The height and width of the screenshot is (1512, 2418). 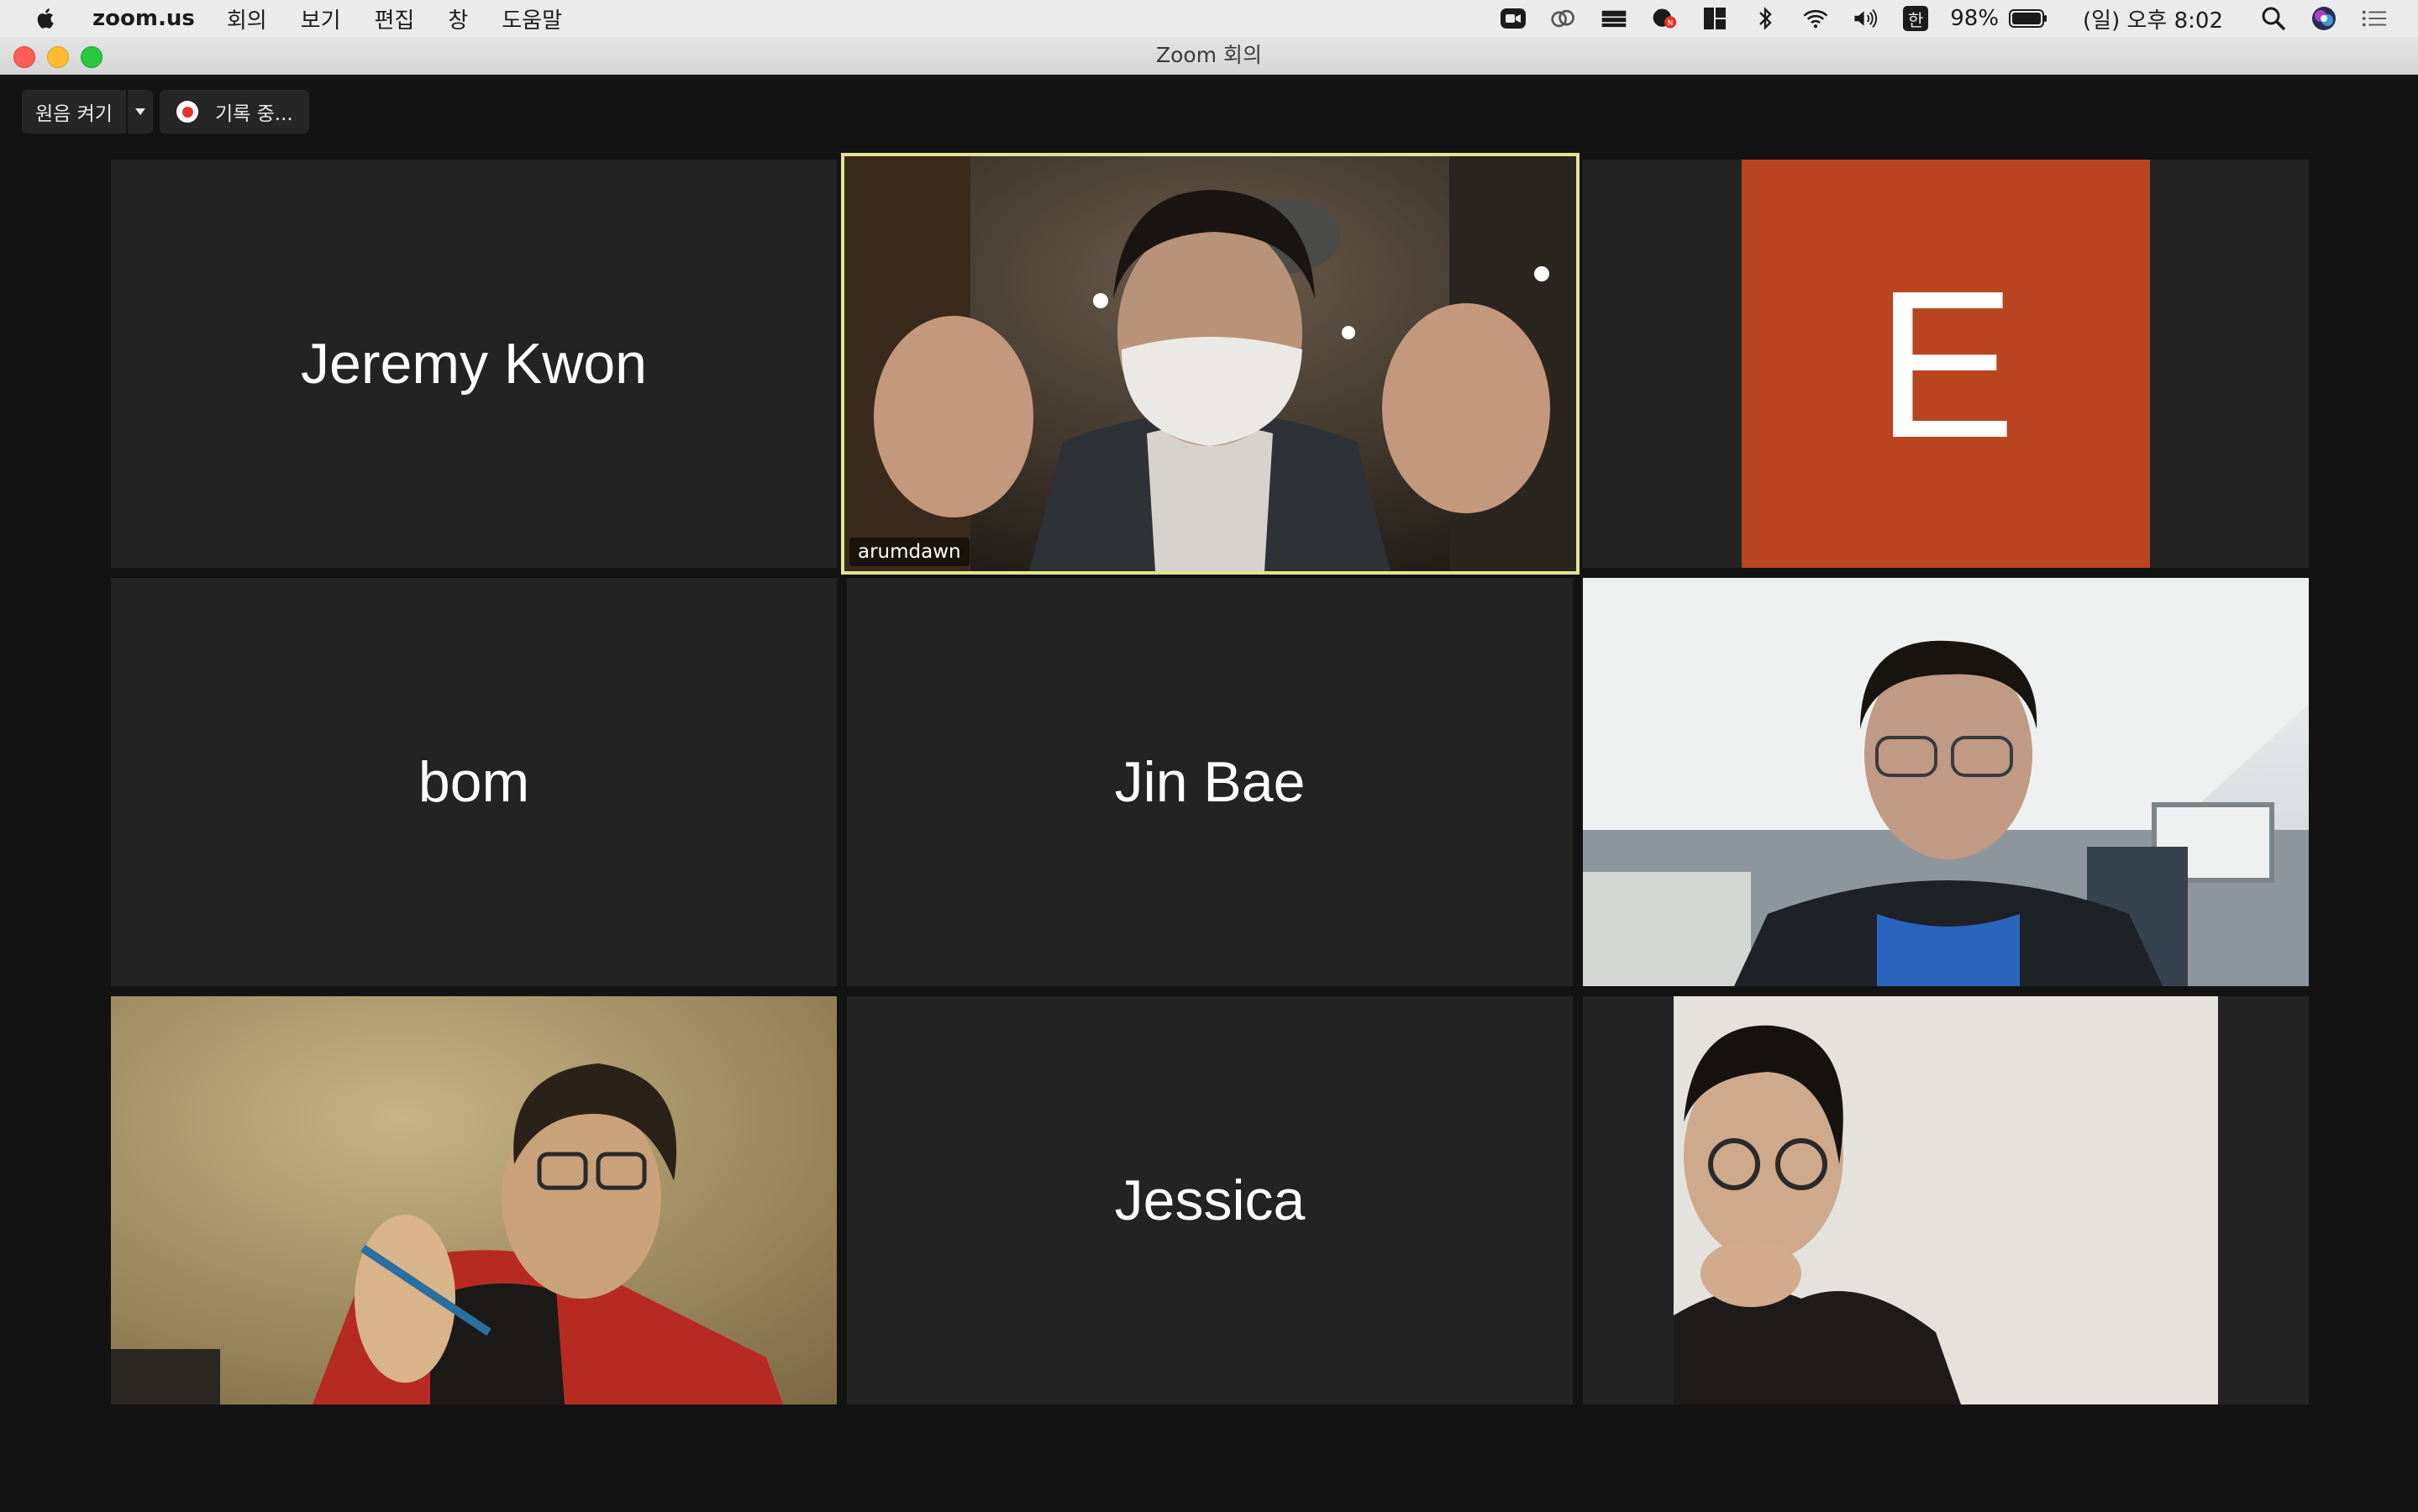 I want to click on apple-icon, so click(x=46, y=18).